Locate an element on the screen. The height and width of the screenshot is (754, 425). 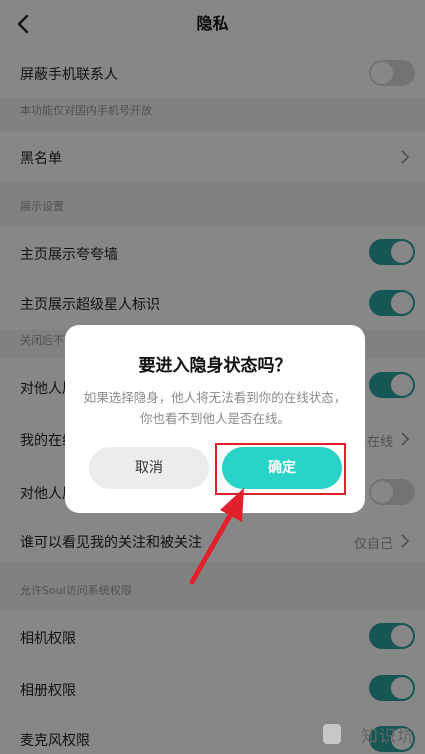
dialog-message: 如果选择隐身，他人将无法看到你的在线状态，你也看不到他人是否在线。 is located at coordinates (215, 408).